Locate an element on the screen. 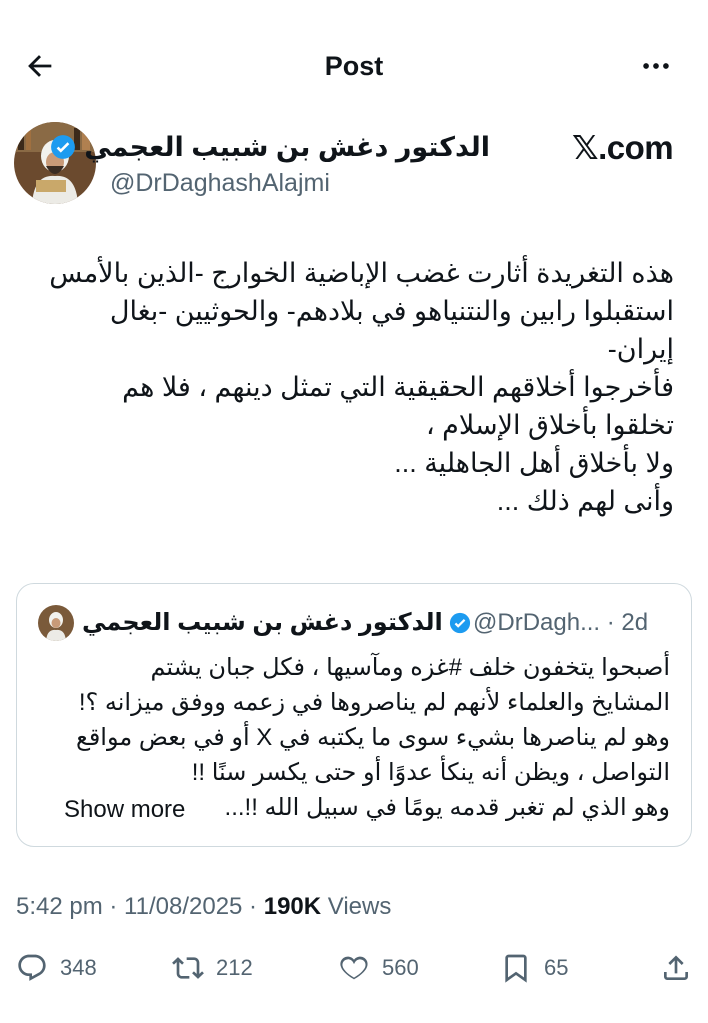 This screenshot has height=1023, width=708. more-options-button is located at coordinates (656, 66).